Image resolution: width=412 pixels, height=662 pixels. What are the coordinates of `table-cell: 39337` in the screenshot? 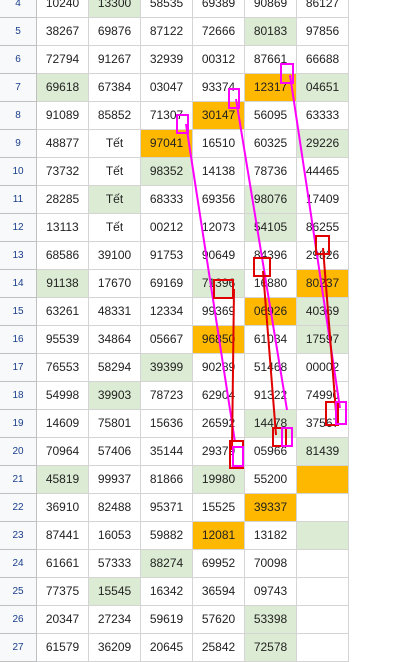 It's located at (271, 508).